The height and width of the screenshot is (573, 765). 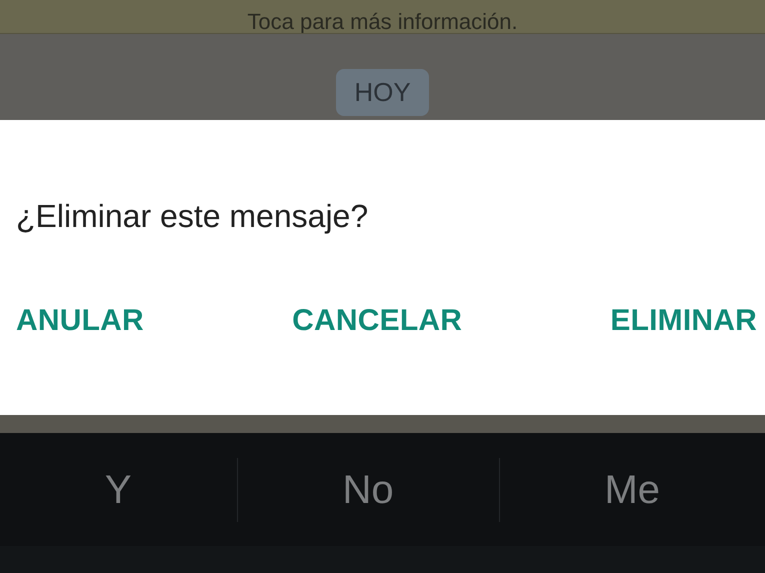 What do you see at coordinates (382, 92) in the screenshot?
I see `date-chip: HOY` at bounding box center [382, 92].